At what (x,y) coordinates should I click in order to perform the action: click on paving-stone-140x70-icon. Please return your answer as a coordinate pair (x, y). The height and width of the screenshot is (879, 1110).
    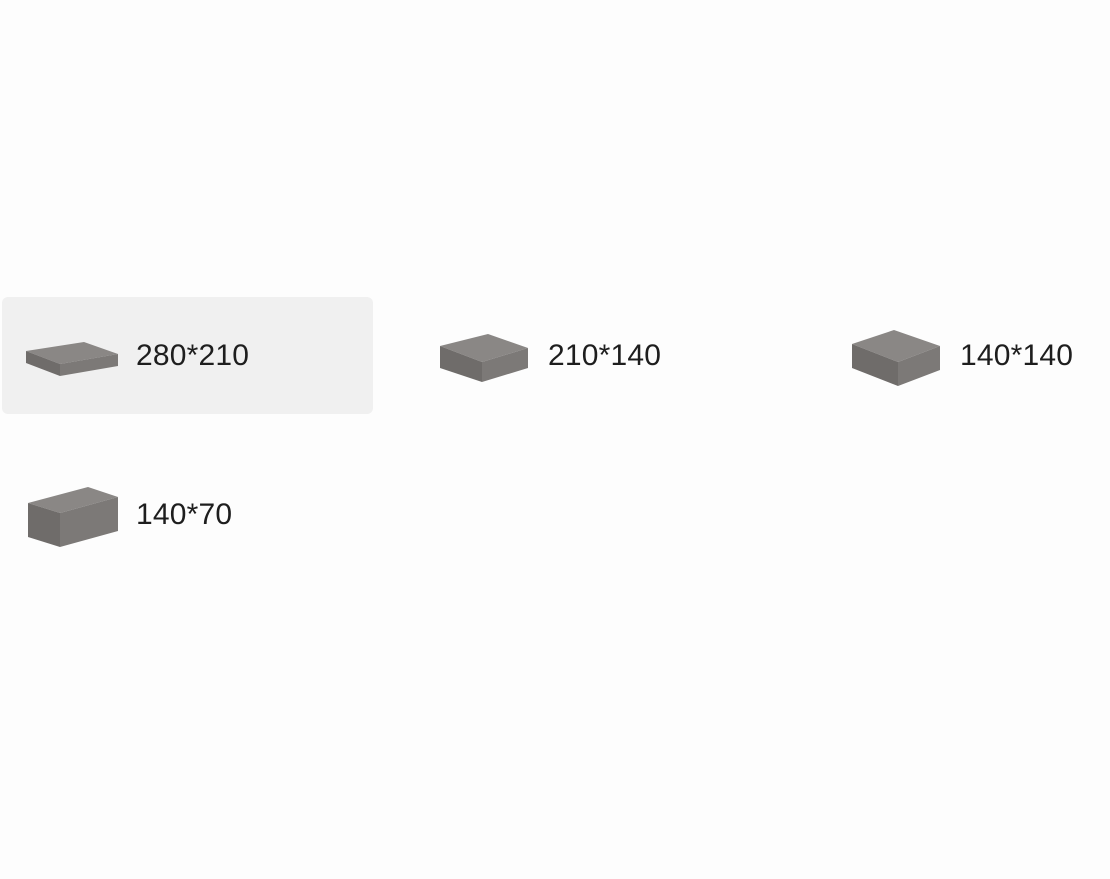
    Looking at the image, I should click on (72, 515).